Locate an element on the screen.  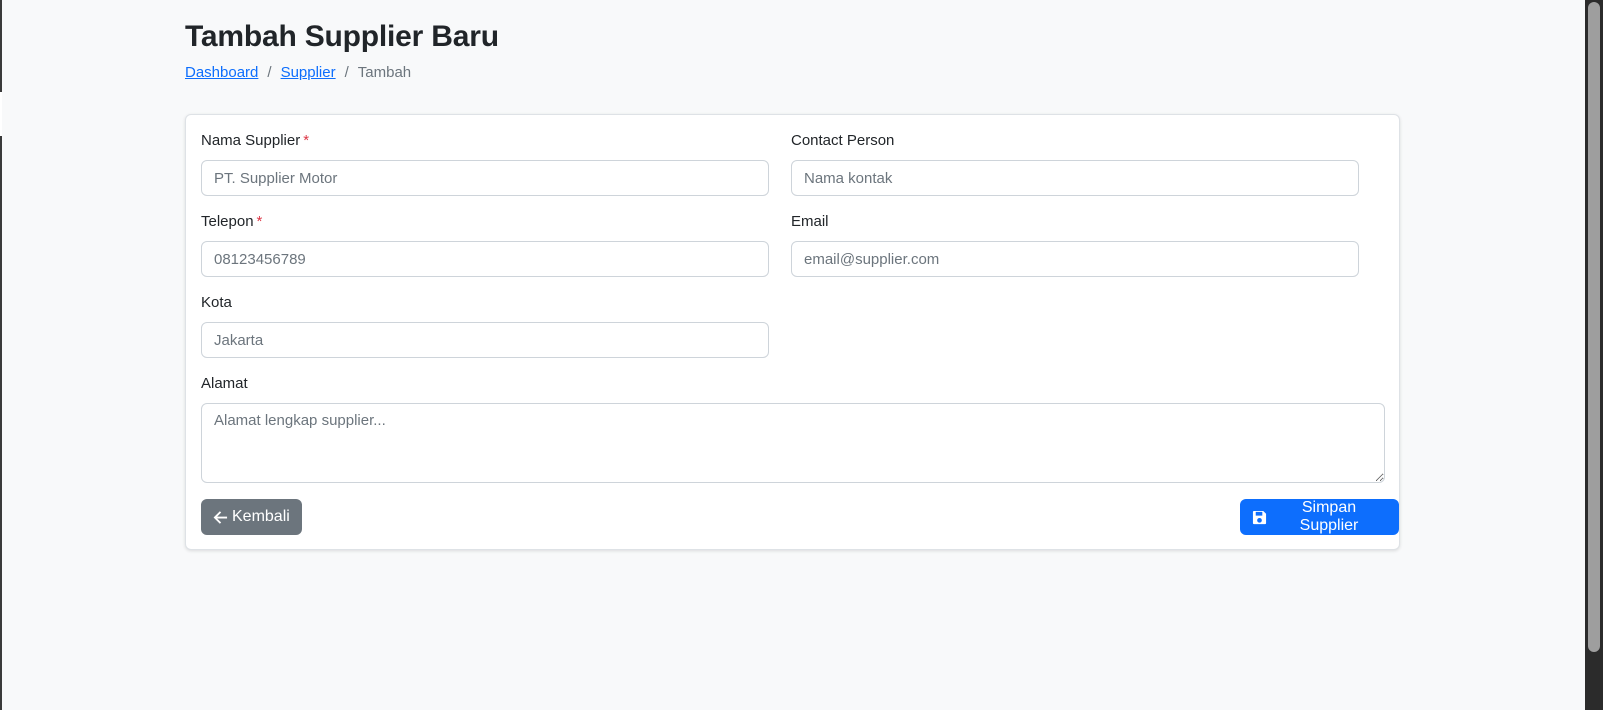
alamat-label: Alamat is located at coordinates (224, 383).